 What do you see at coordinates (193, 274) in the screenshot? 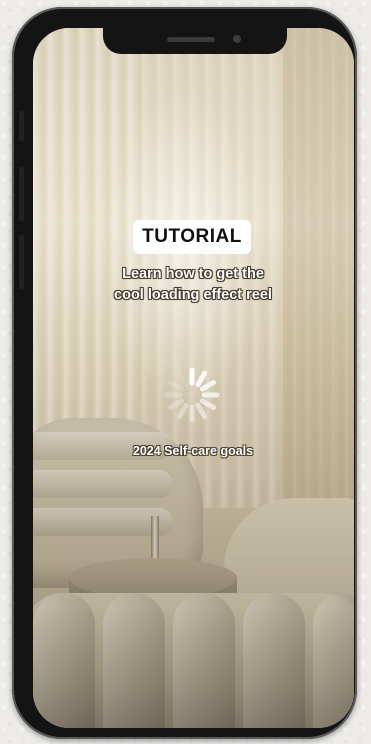
I see `subtitle-line-1: Learn how to get the` at bounding box center [193, 274].